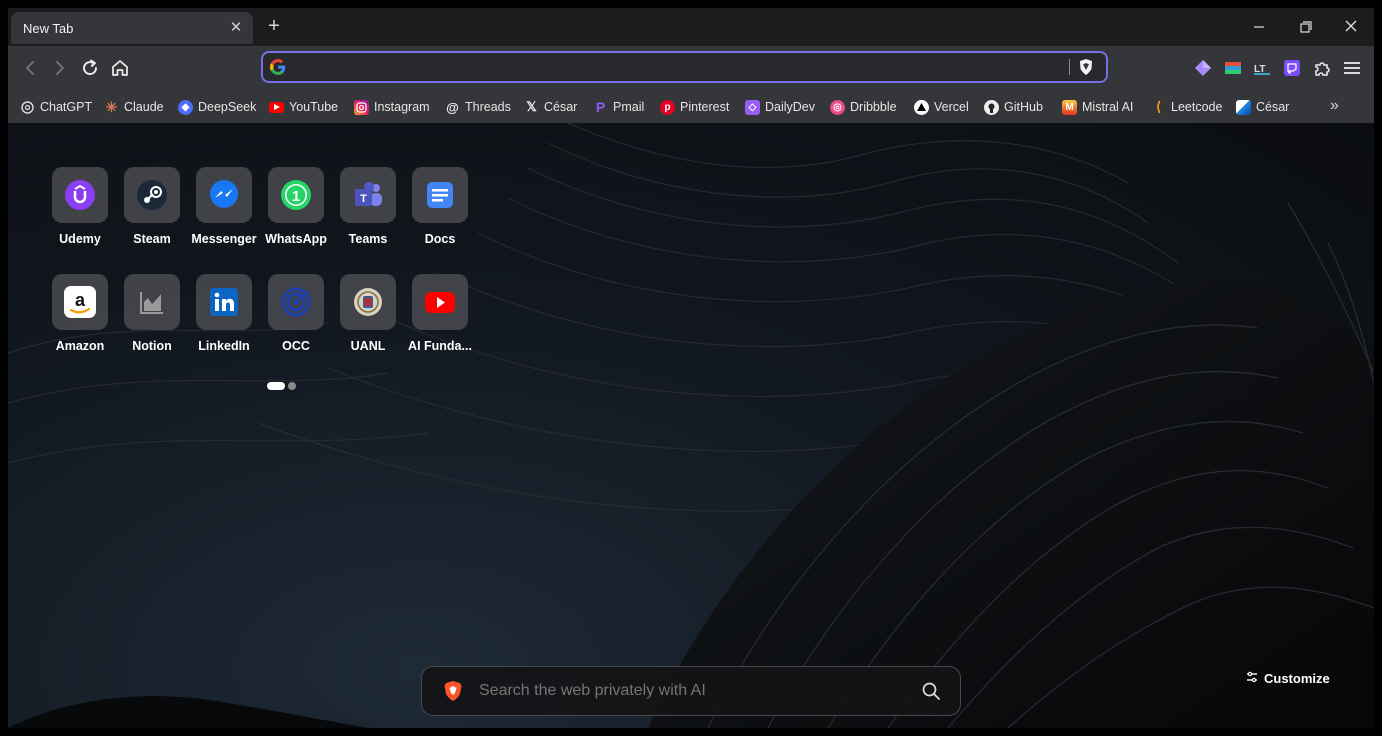 The height and width of the screenshot is (736, 1382). Describe the element at coordinates (1108, 107) in the screenshot. I see `bookmark-label: Mistral AI` at that location.